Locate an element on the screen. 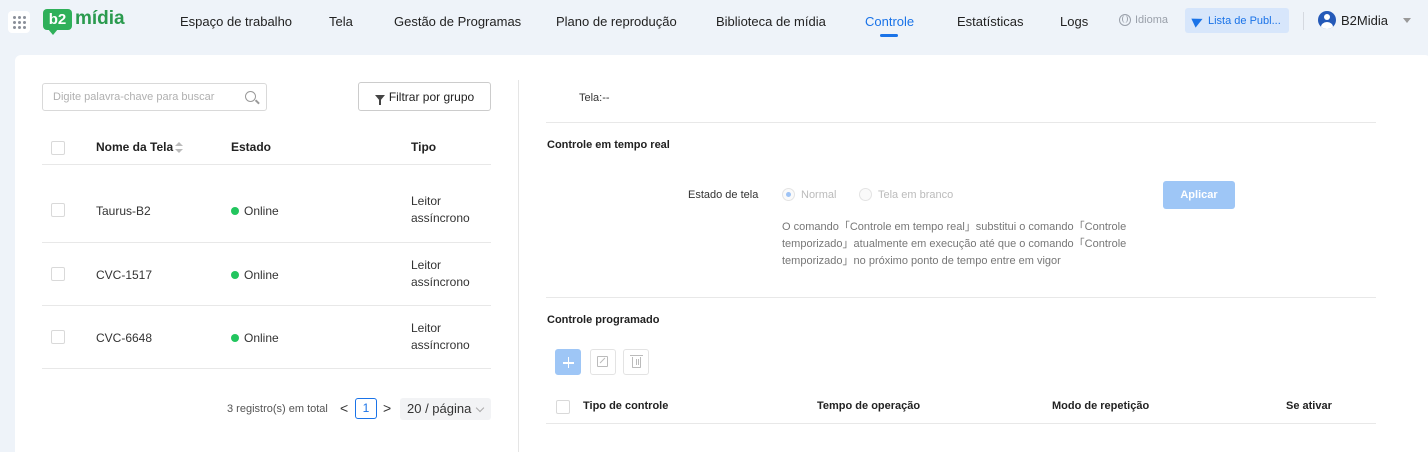 This screenshot has width=1428, height=452. column-header-operation-time: Tempo de operação is located at coordinates (869, 406).